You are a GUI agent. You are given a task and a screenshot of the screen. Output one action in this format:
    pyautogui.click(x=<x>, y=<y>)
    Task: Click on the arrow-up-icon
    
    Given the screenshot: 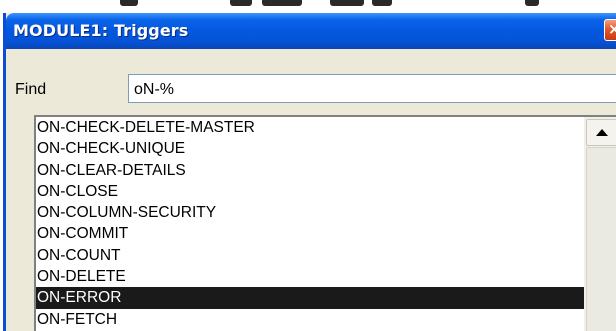 What is the action you would take?
    pyautogui.click(x=602, y=132)
    